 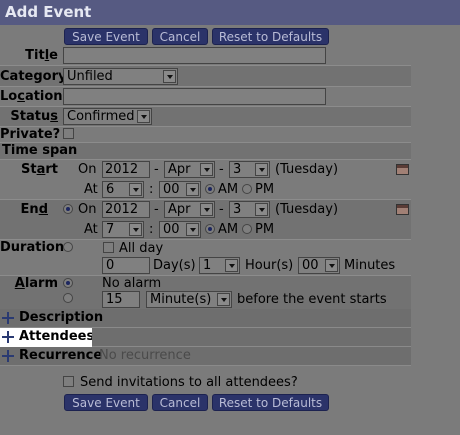 I want to click on title-label: Title, so click(x=41, y=55).